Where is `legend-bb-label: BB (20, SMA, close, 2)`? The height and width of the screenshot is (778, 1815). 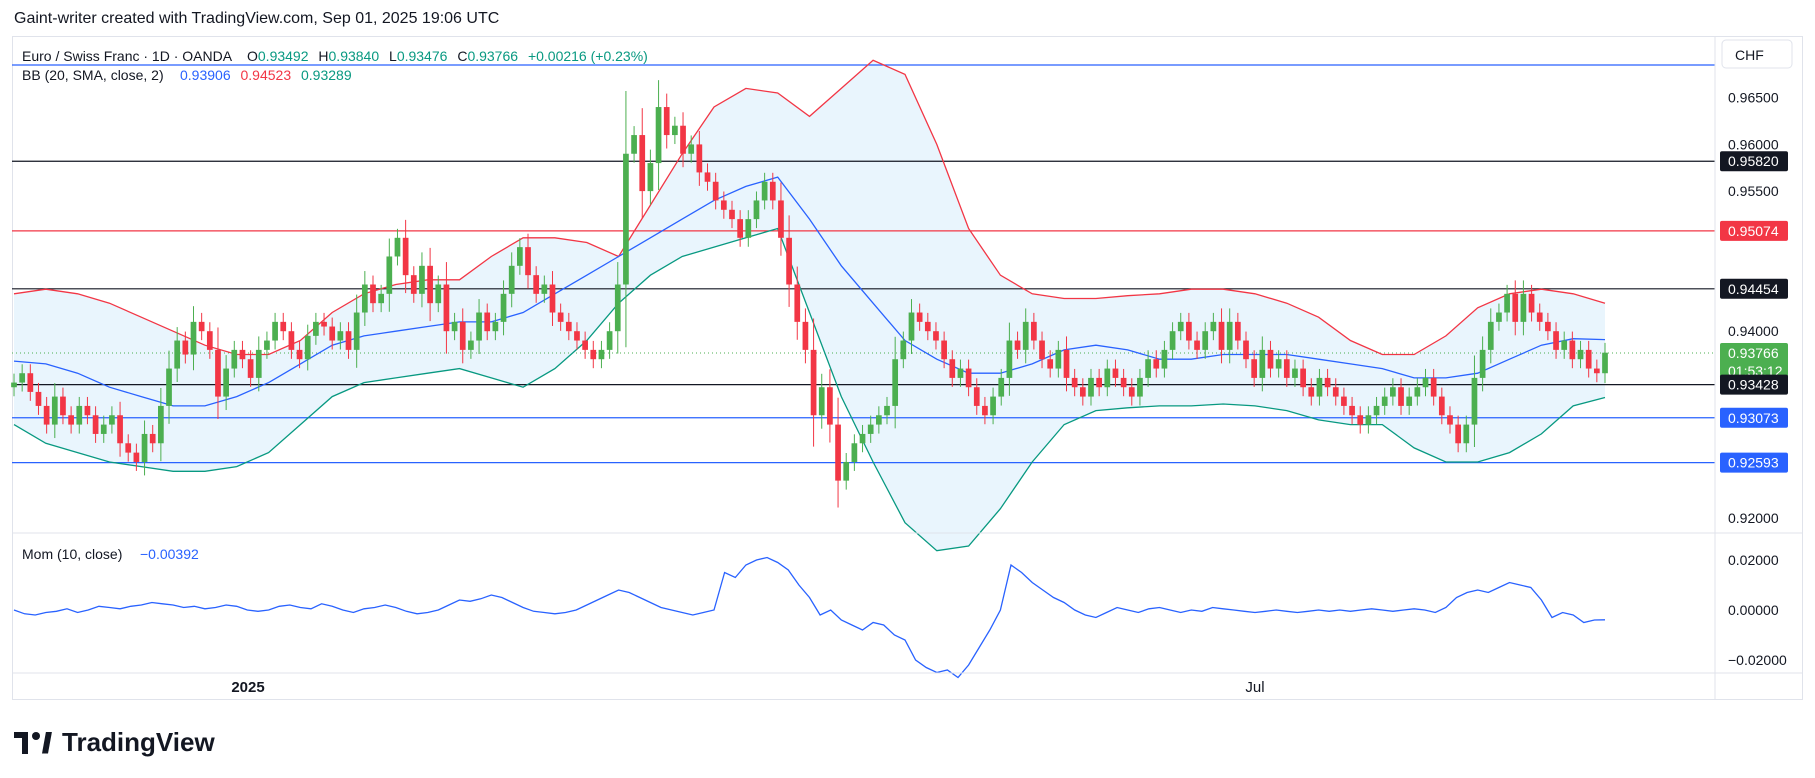 legend-bb-label: BB (20, SMA, close, 2) is located at coordinates (93, 75).